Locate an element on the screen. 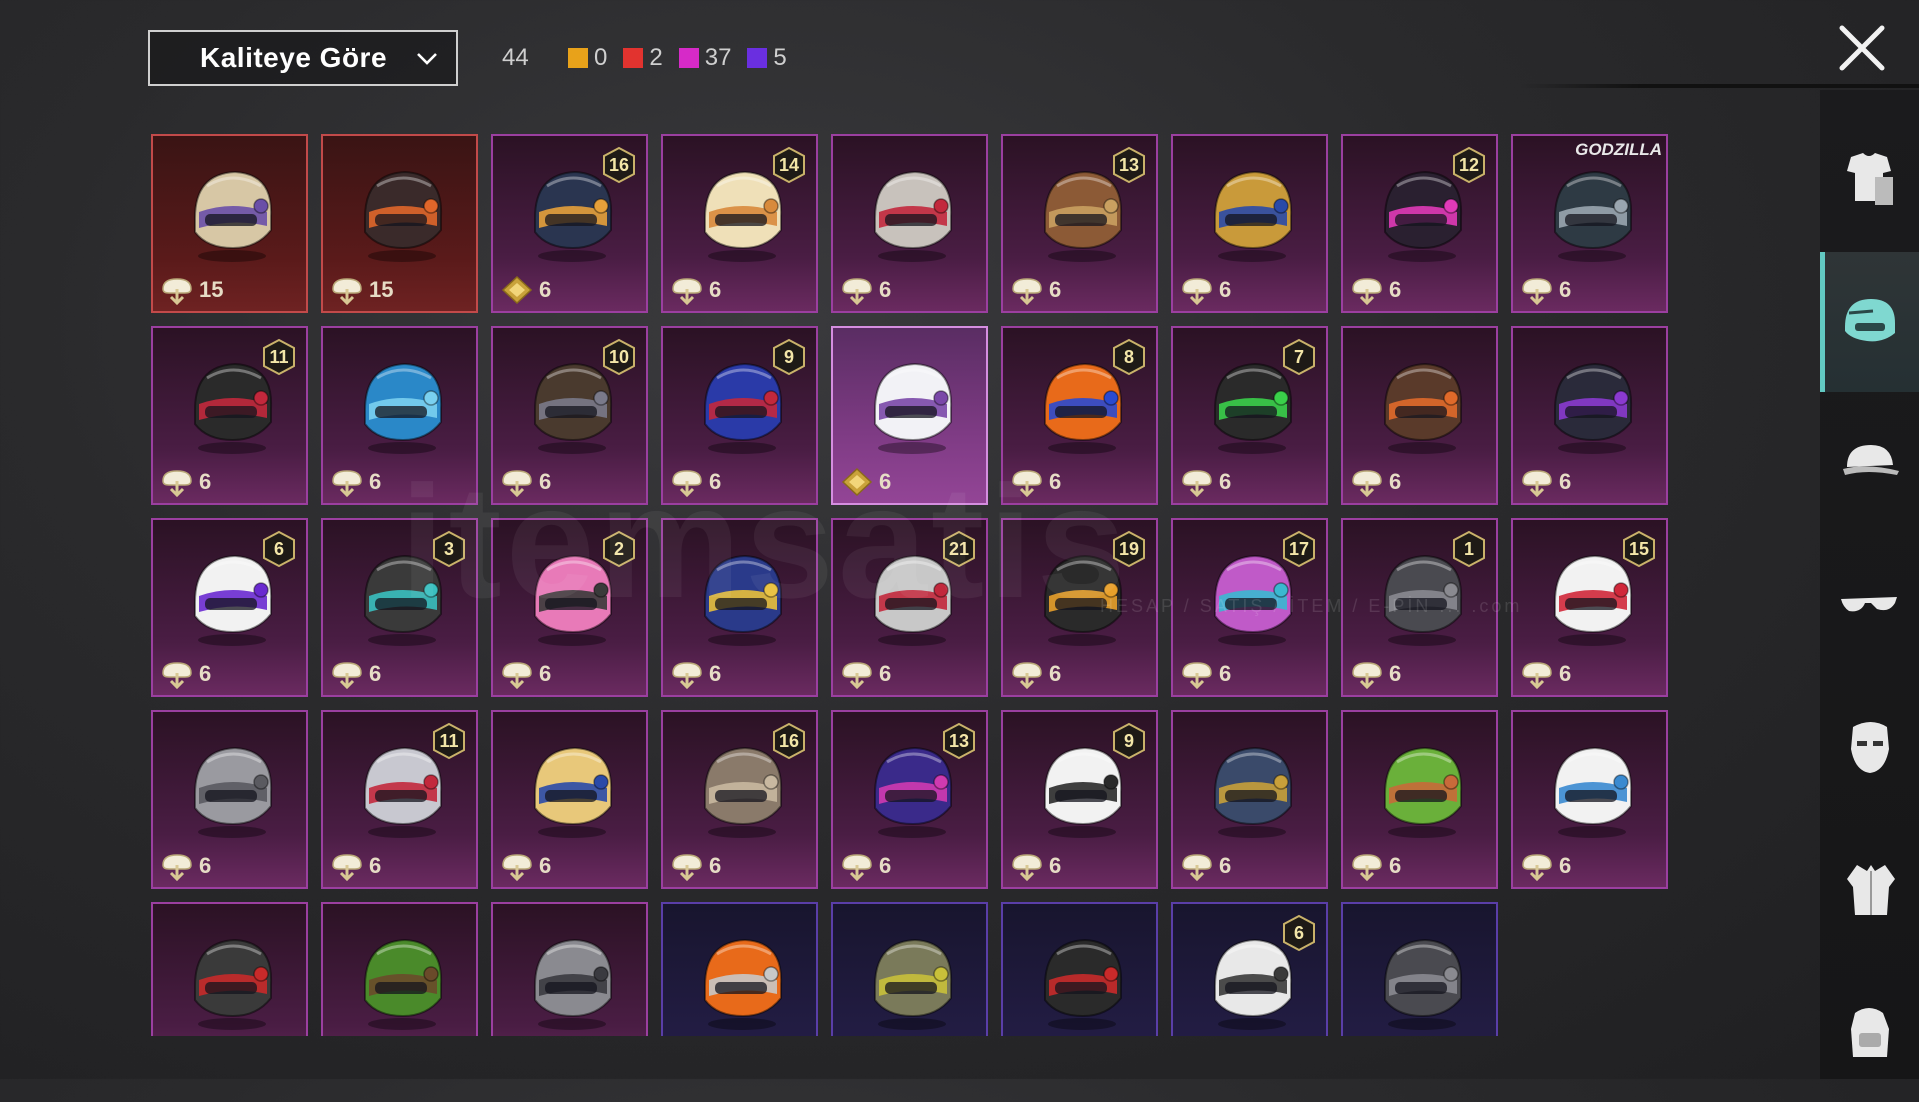 Image resolution: width=1919 pixels, height=1102 pixels. sidebar-item-jacket is located at coordinates (1869, 890).